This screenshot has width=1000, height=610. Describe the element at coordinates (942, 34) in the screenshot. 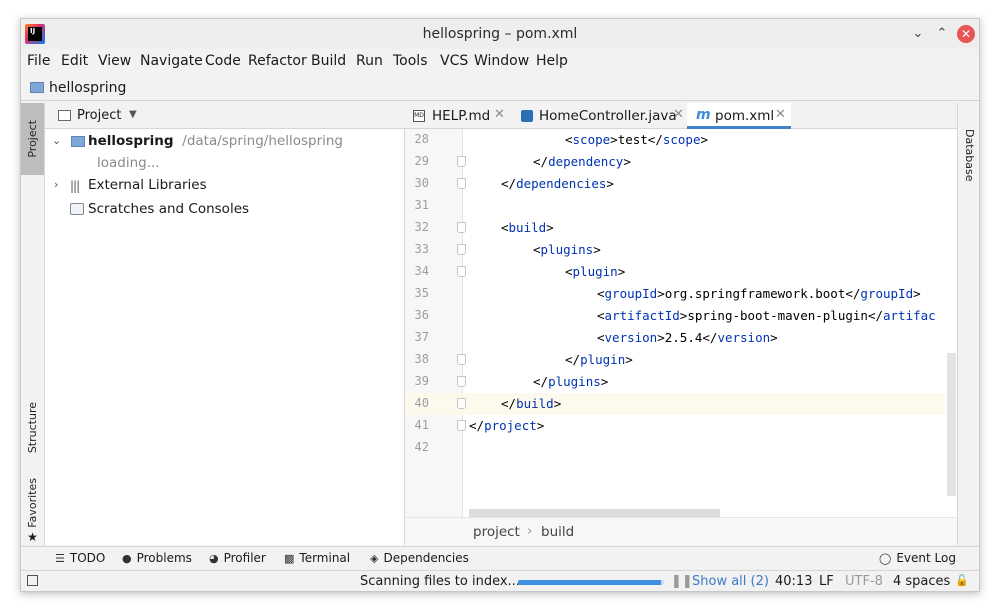

I see `maximize-icon: ⌃` at that location.